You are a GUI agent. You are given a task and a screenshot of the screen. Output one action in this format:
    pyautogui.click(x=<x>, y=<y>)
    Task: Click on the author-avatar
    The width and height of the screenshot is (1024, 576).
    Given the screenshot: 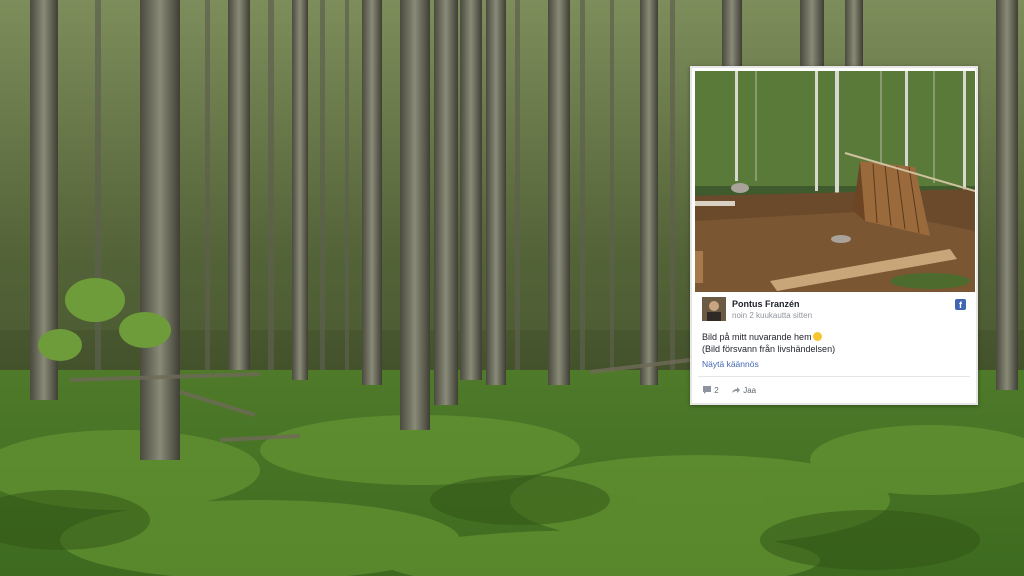 What is the action you would take?
    pyautogui.click(x=714, y=309)
    